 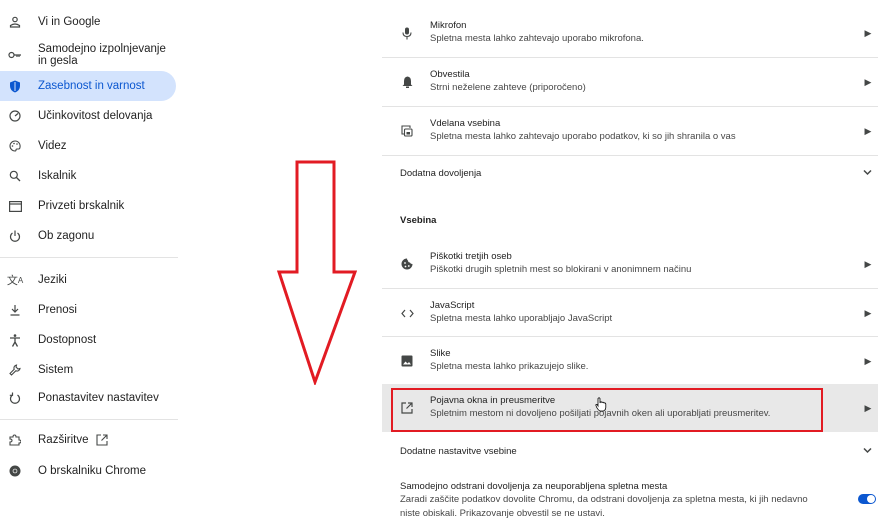 I want to click on palette-icon, so click(x=15, y=146).